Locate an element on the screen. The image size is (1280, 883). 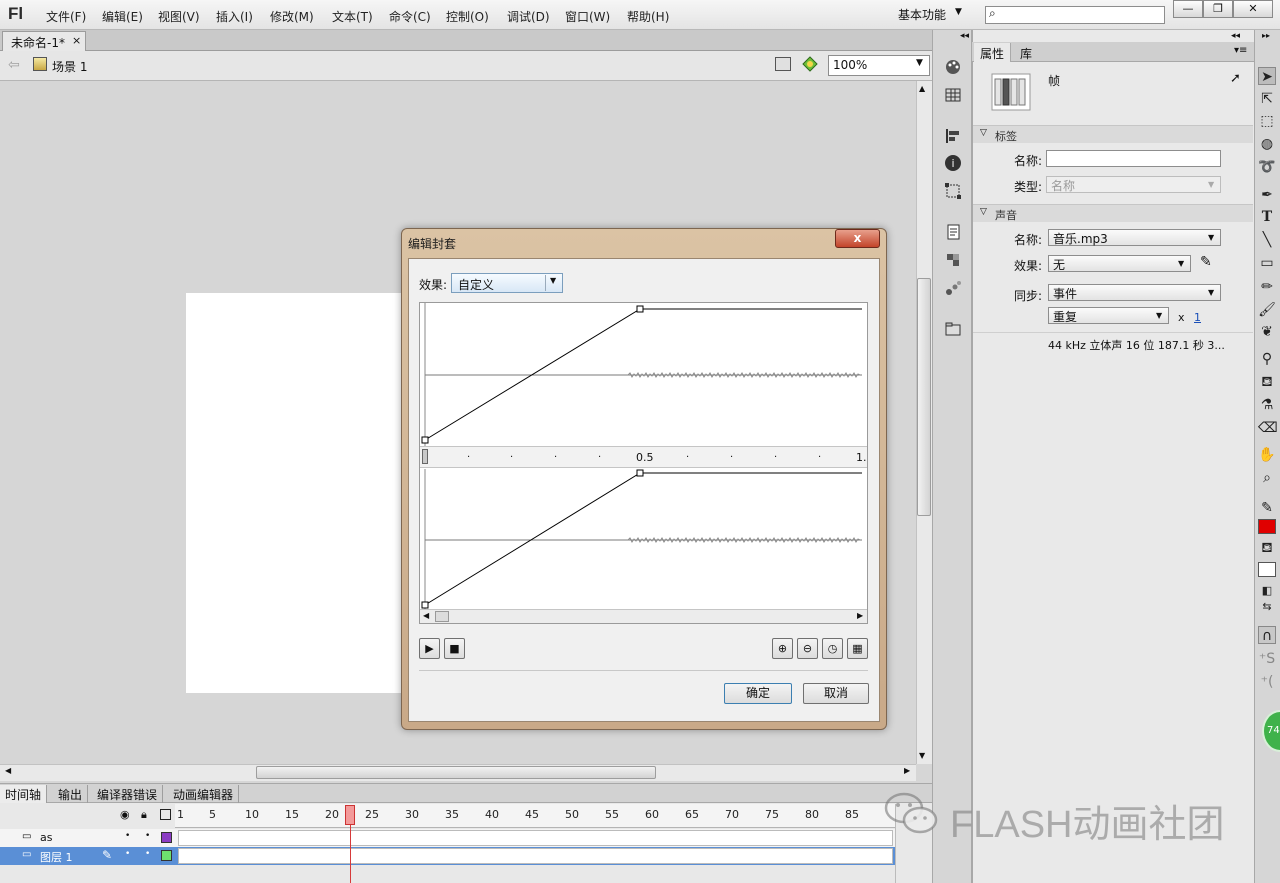
workspace-switcher: 基本功能 is located at coordinates (922, 14).